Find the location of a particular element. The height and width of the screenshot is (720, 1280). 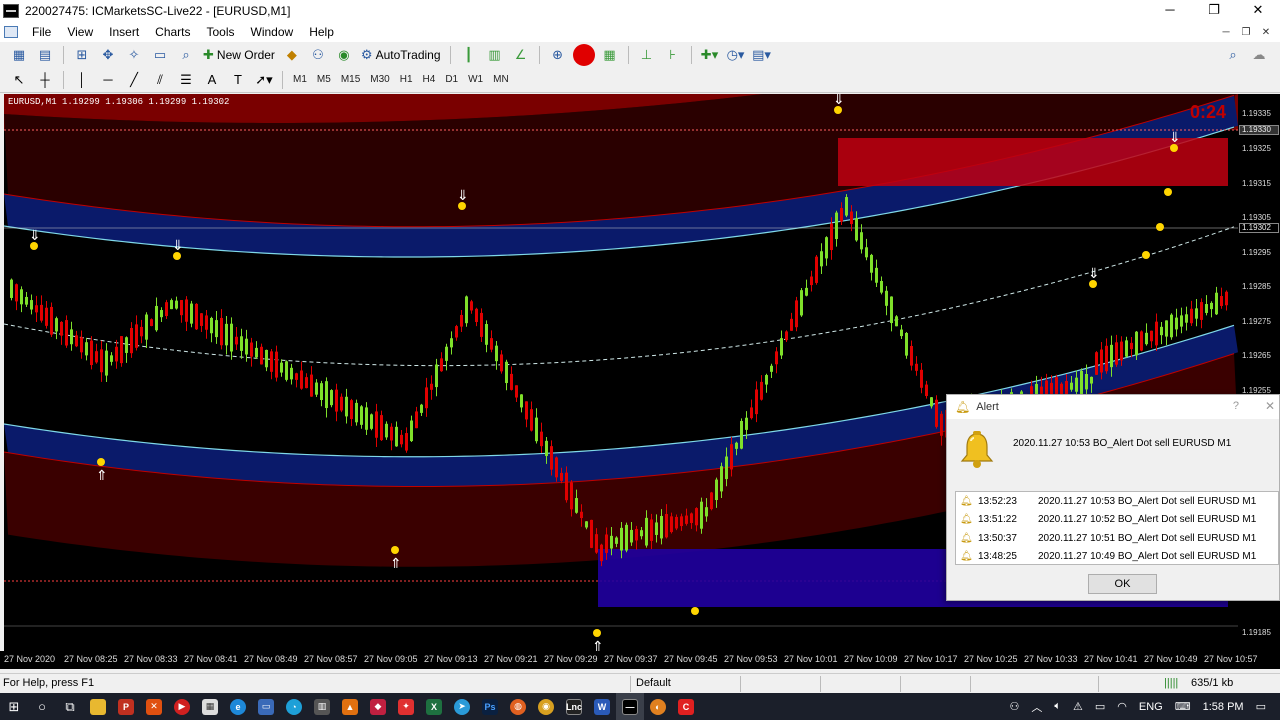

app-icon: ◐ is located at coordinates (658, 706).